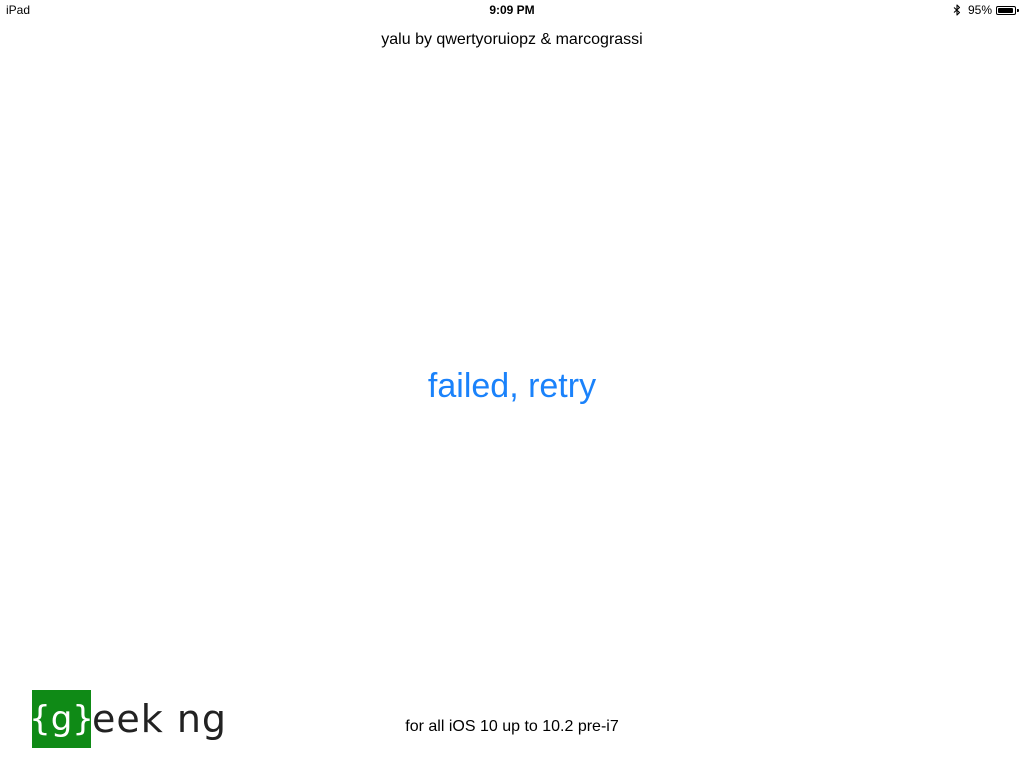  I want to click on battery-fill, so click(1006, 10).